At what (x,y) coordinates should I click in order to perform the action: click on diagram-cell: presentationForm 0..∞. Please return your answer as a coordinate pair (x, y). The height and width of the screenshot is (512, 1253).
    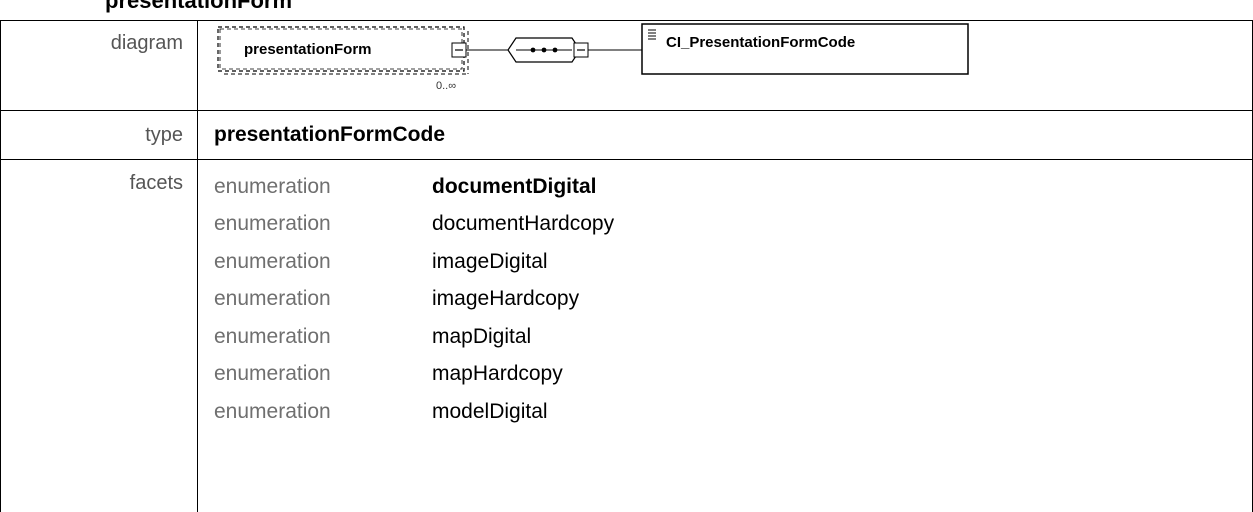
    Looking at the image, I should click on (725, 66).